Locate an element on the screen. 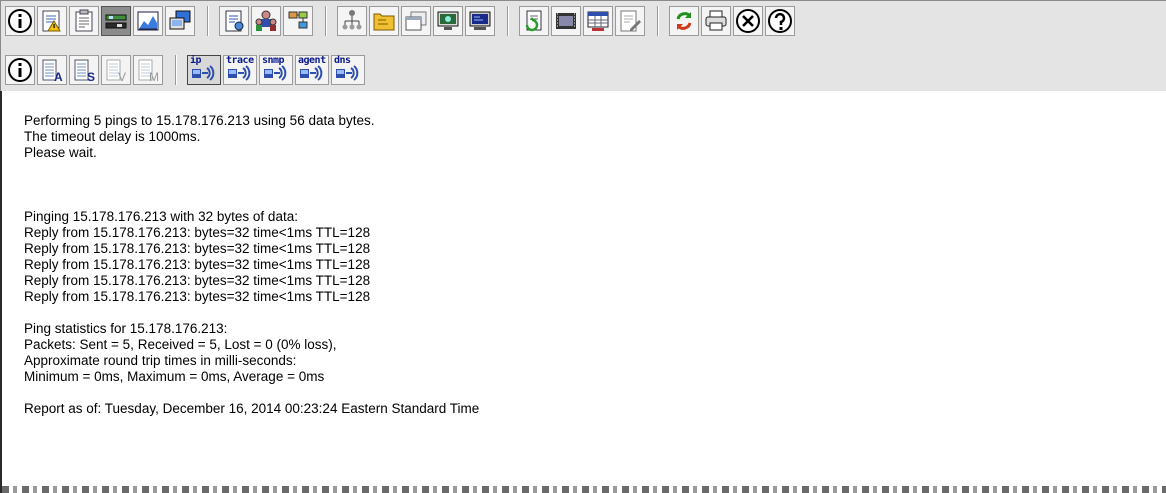  window-copy-icon is located at coordinates (416, 21).